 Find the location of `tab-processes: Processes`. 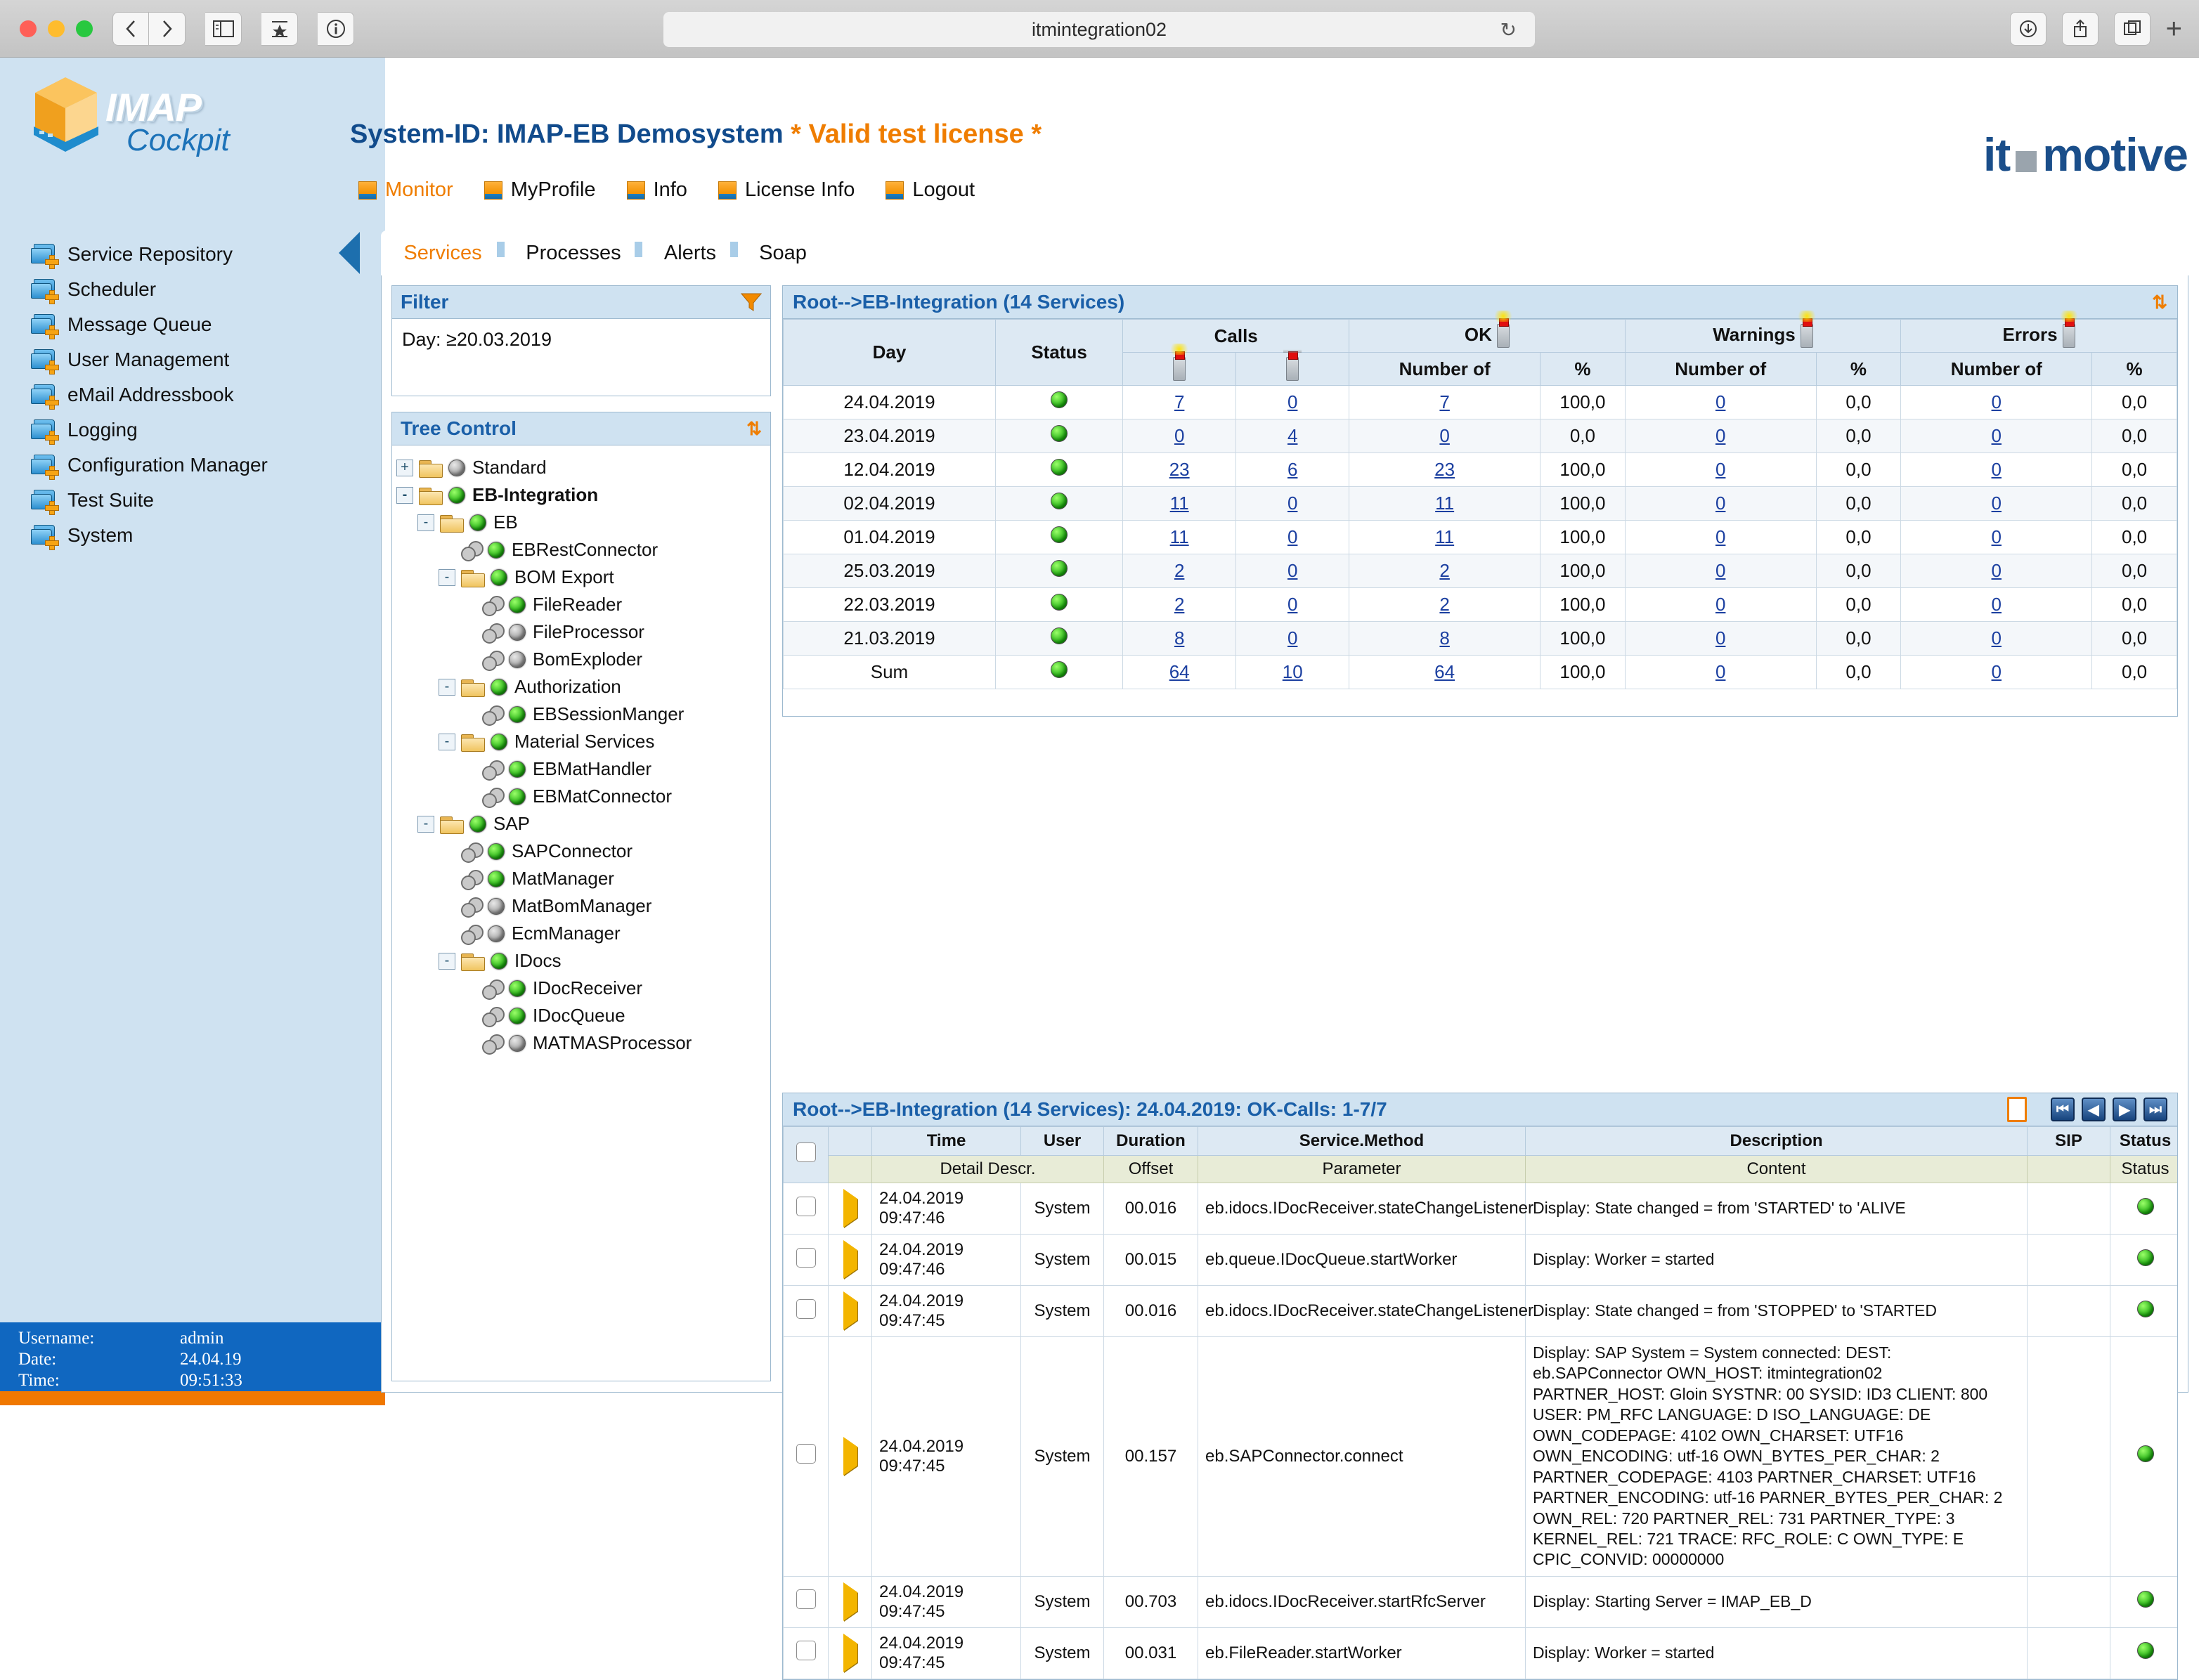

tab-processes: Processes is located at coordinates (573, 253).